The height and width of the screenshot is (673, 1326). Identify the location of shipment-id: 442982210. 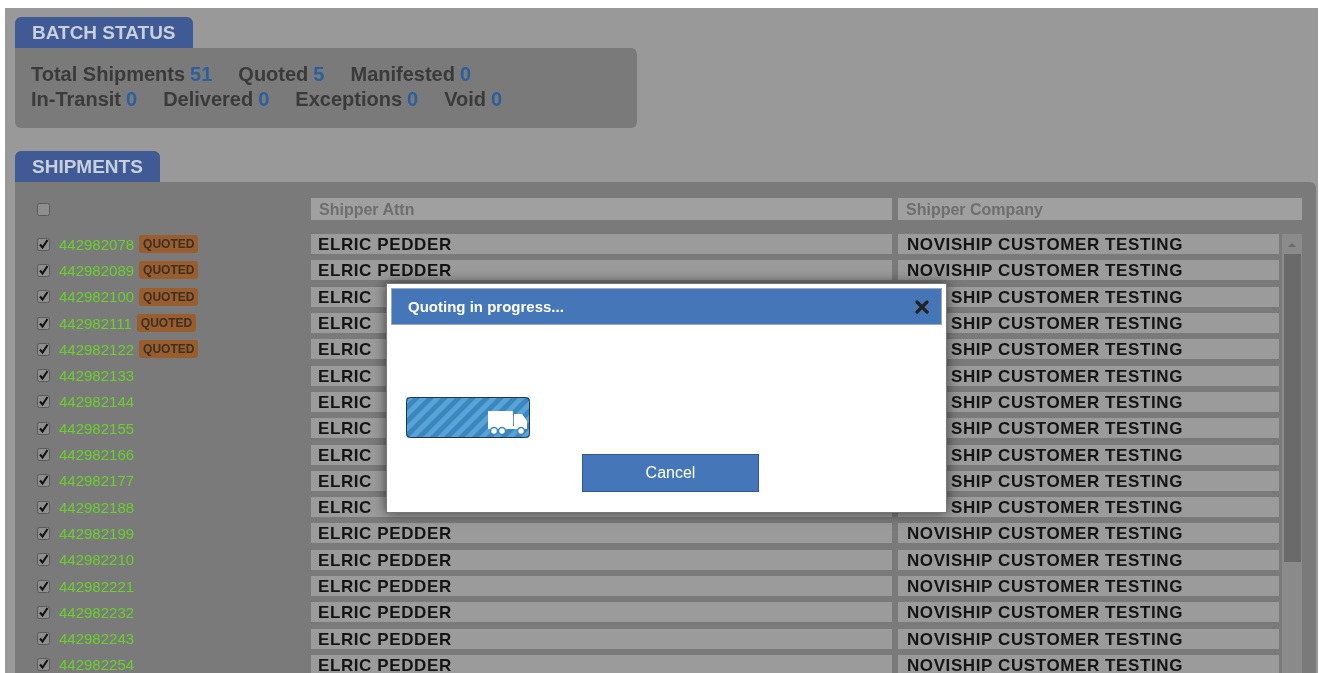
(97, 560).